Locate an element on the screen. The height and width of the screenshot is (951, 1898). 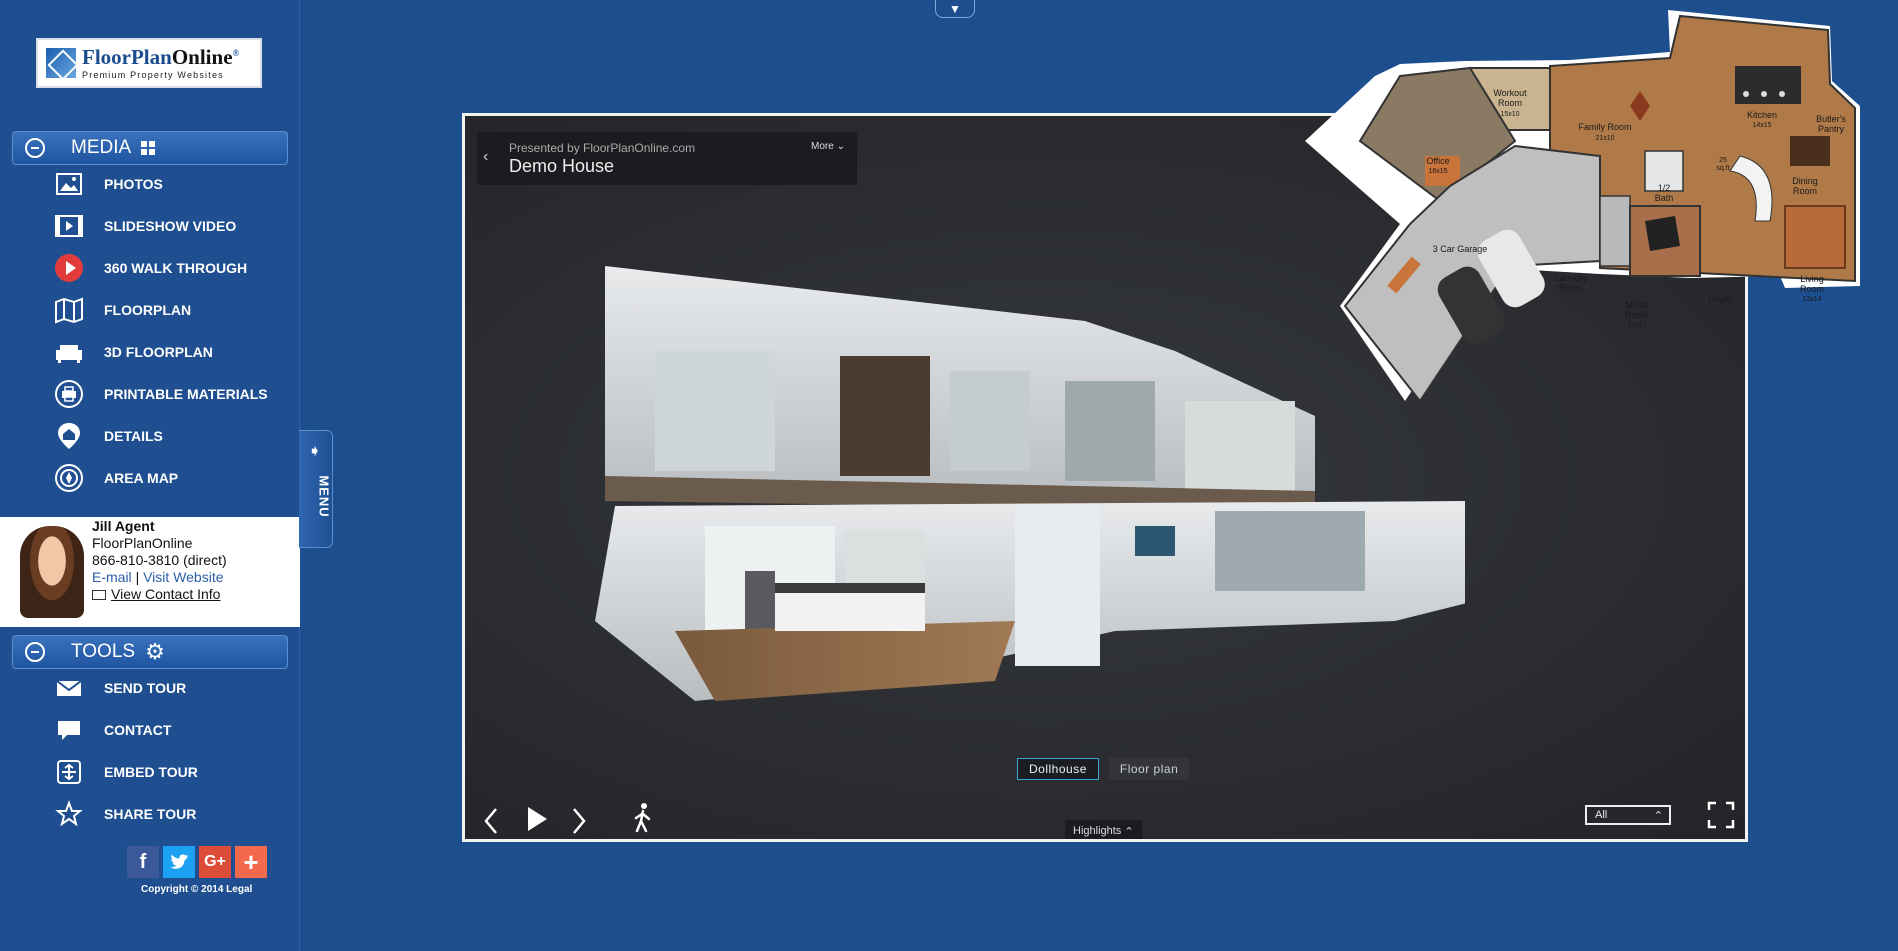
media-item-floorplan: FLOORPLAN is located at coordinates (150, 310).